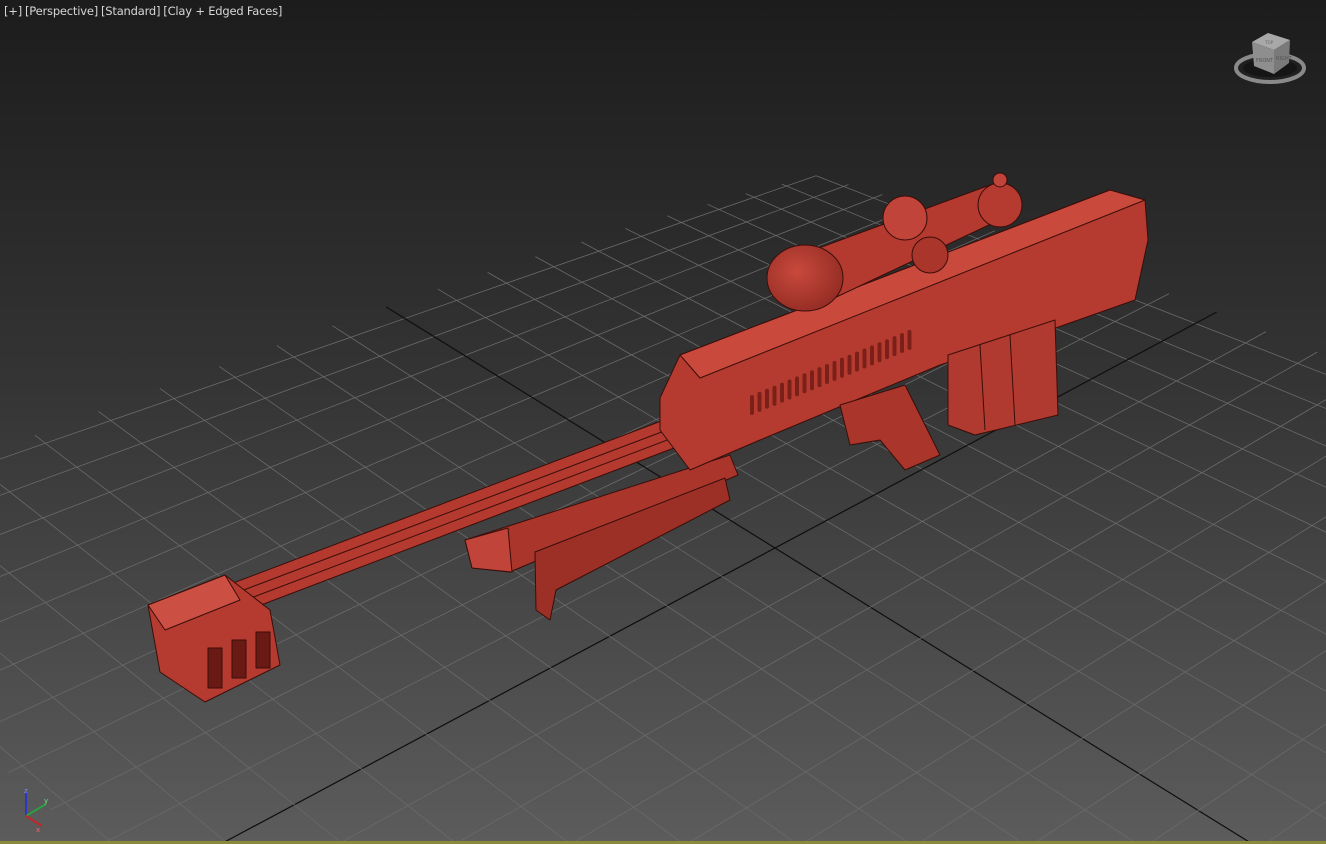 The width and height of the screenshot is (1326, 844). I want to click on viewcube-top-face: TOP, so click(1269, 42).